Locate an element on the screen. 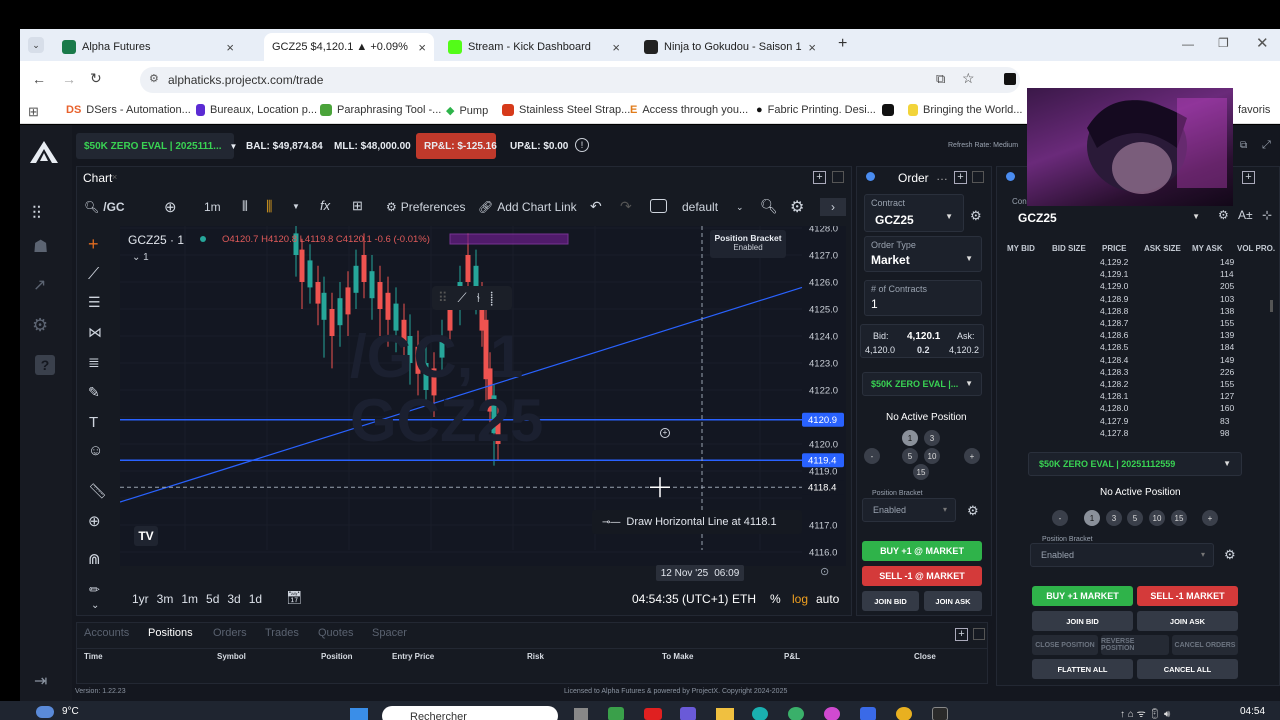 This screenshot has width=1280, height=720. bookmark-star-icon: ☆ is located at coordinates (968, 78).